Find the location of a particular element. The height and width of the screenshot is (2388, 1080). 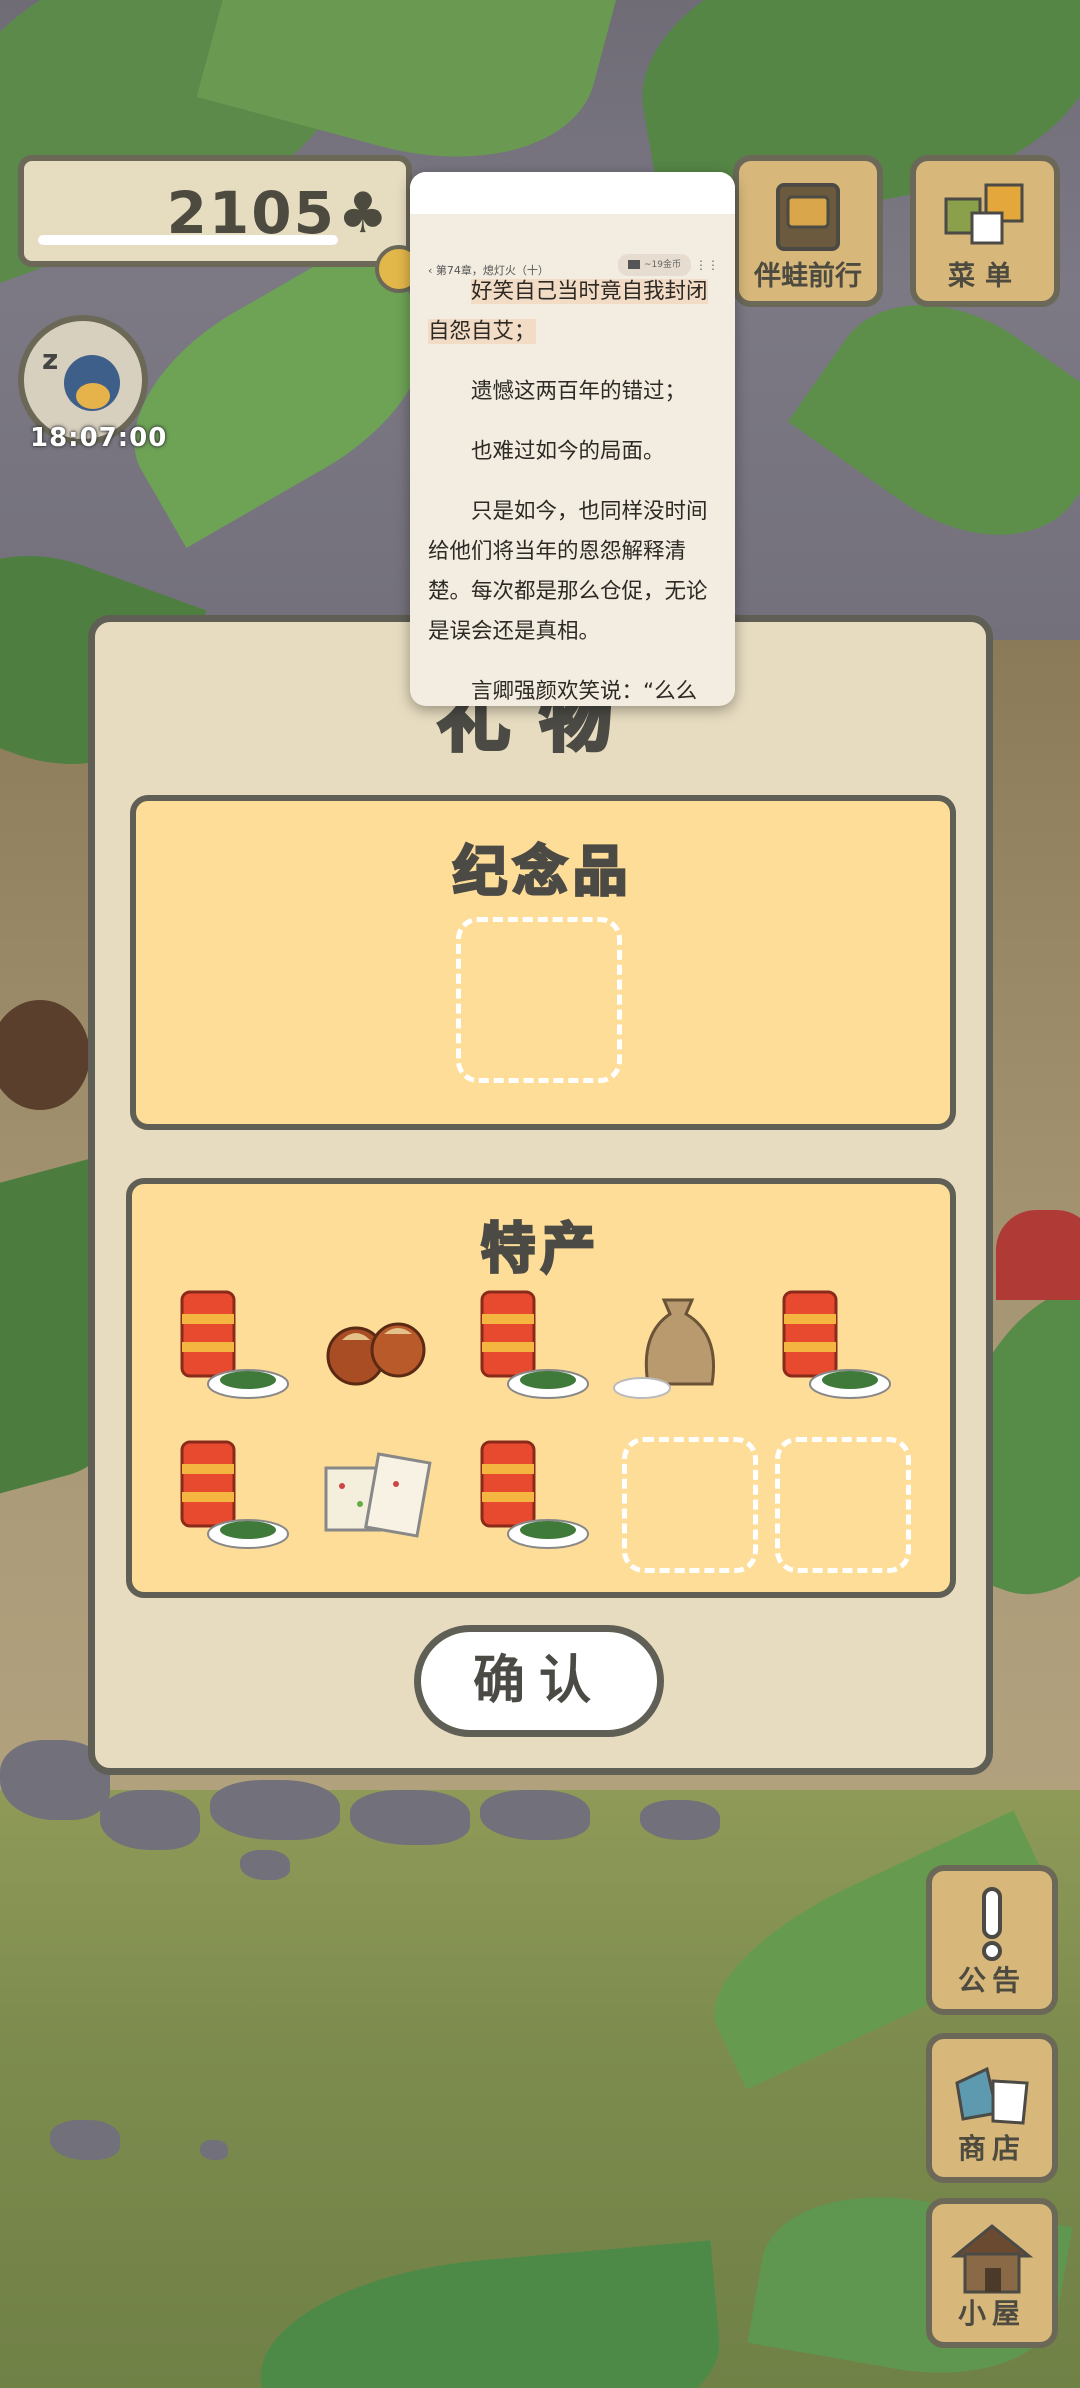

notice-button: 公告 is located at coordinates (992, 1940).